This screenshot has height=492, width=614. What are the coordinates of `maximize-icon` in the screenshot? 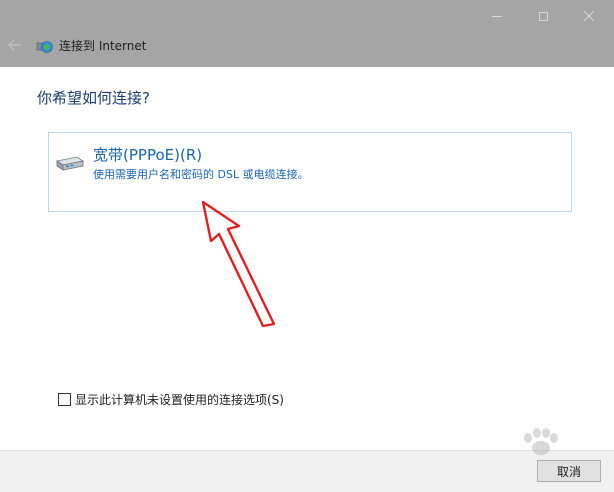 It's located at (543, 16).